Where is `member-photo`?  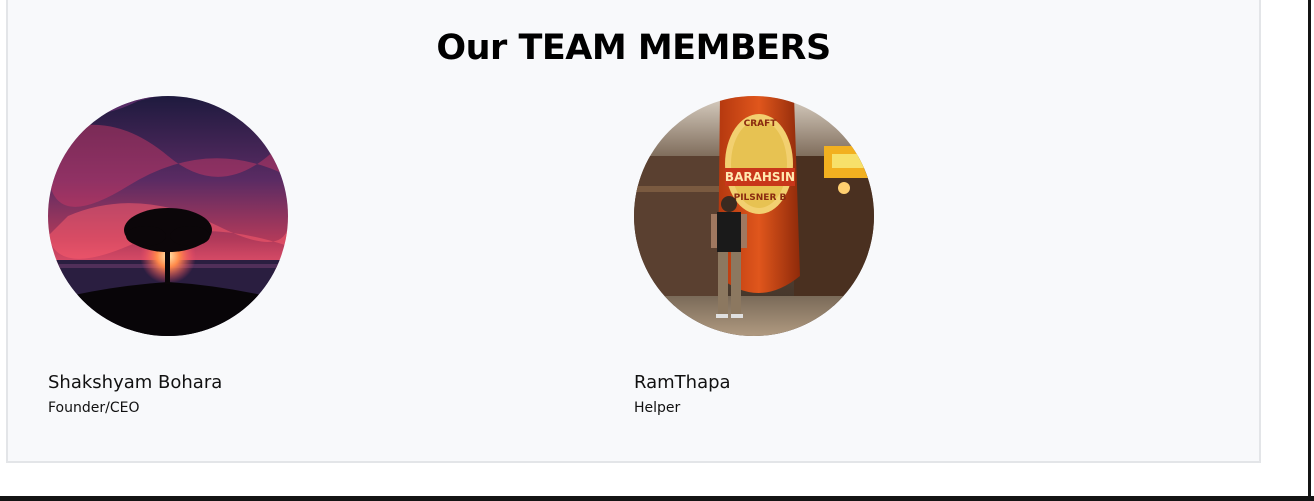 member-photo is located at coordinates (168, 216).